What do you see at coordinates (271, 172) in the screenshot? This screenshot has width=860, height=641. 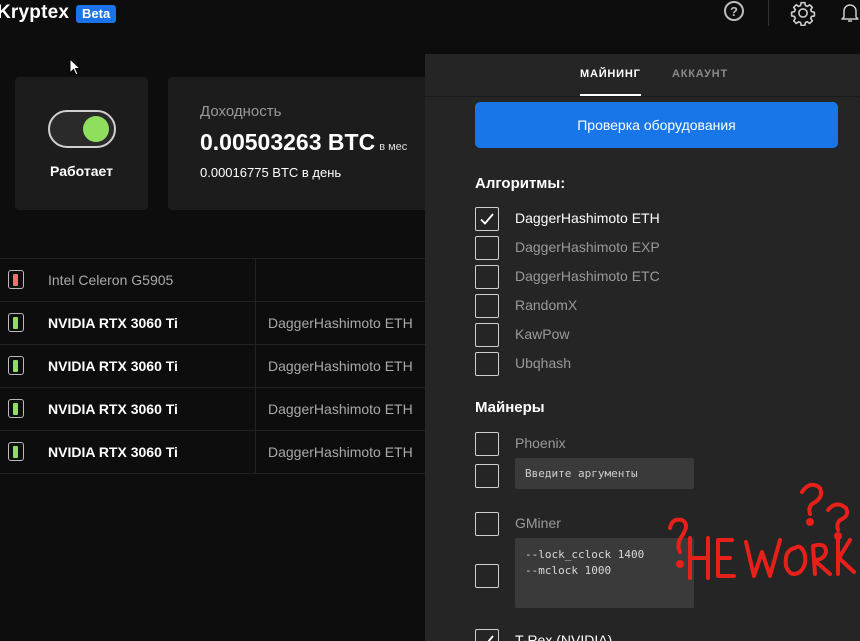 I see `earnings-per-day: 0.00016775 BTC в день` at bounding box center [271, 172].